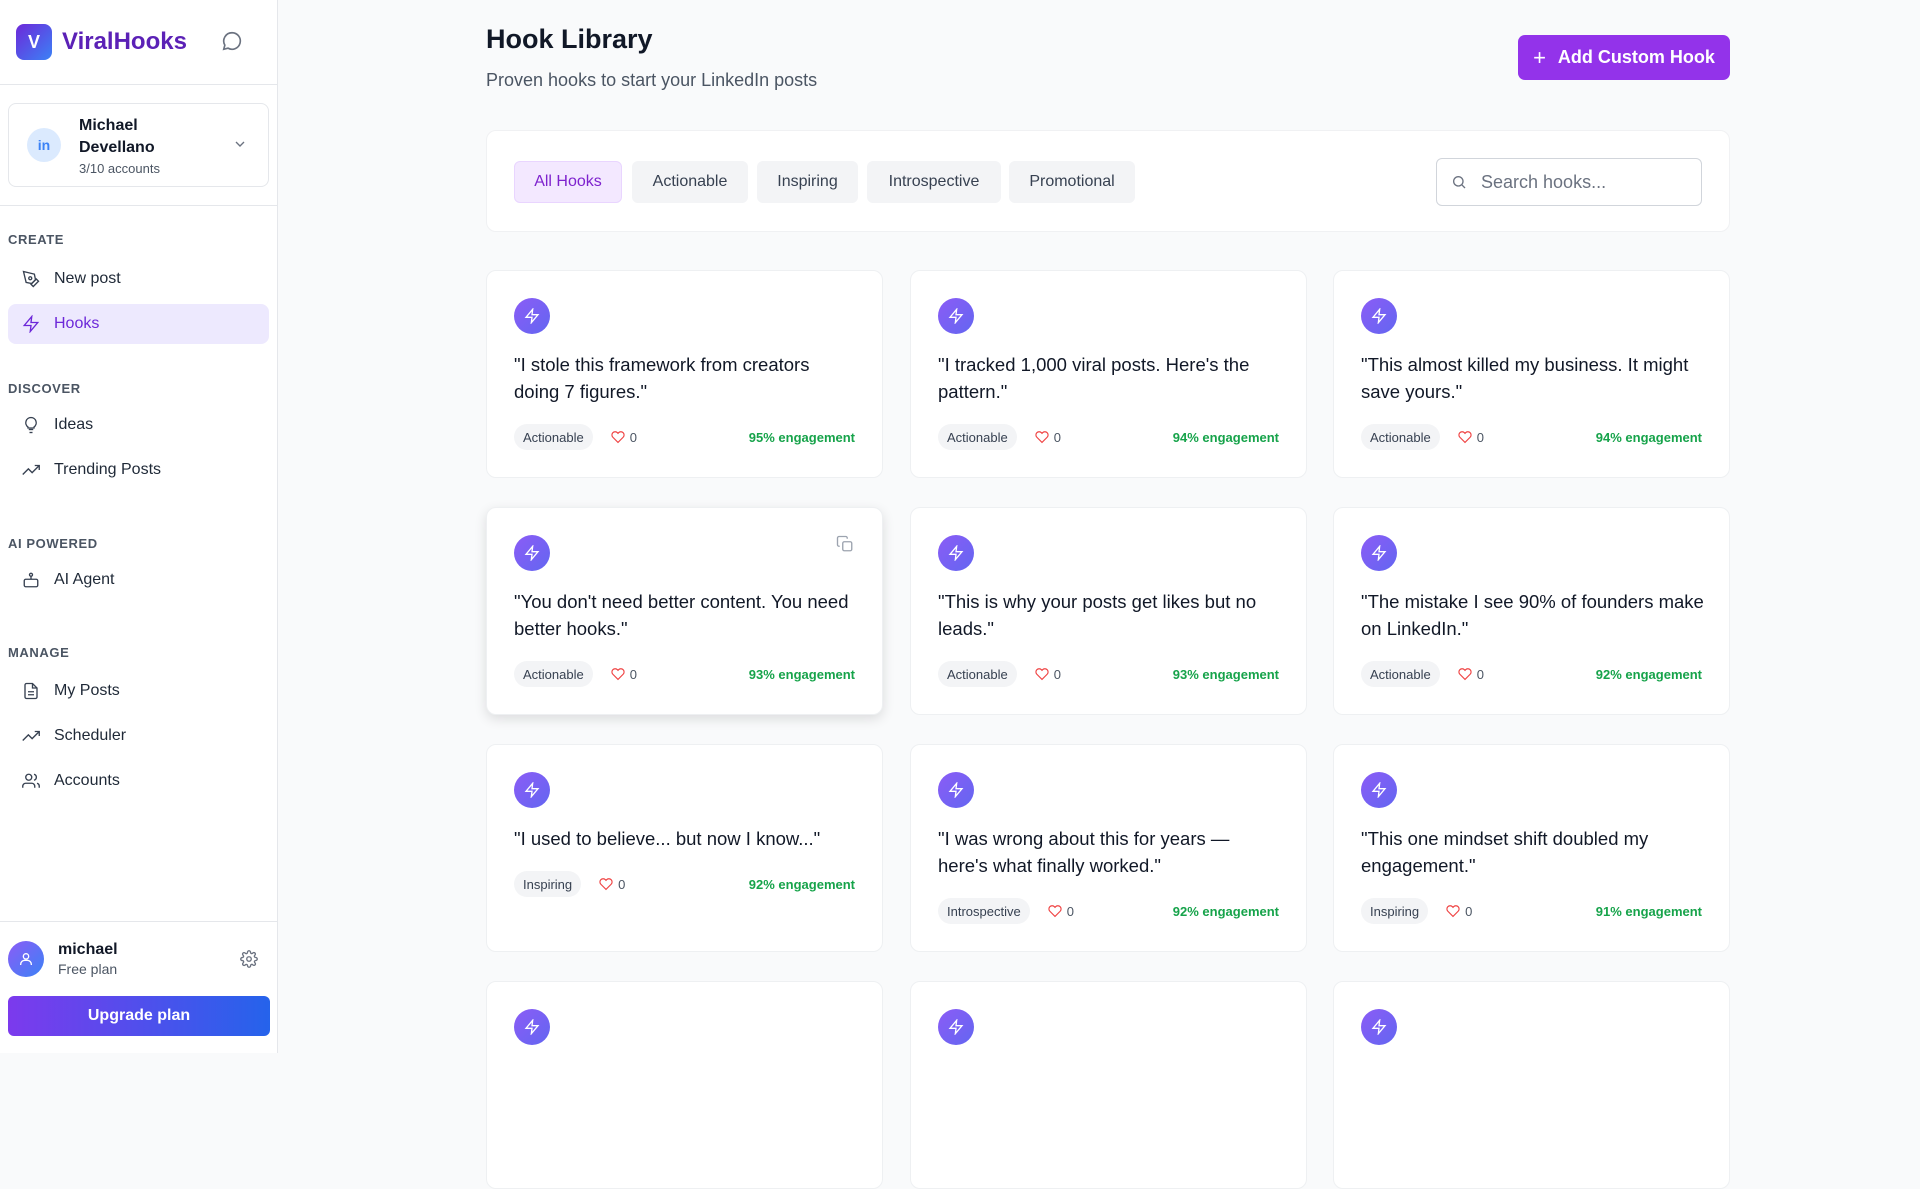 This screenshot has width=1920, height=1189. I want to click on sidebar-item-label: Accounts, so click(87, 780).